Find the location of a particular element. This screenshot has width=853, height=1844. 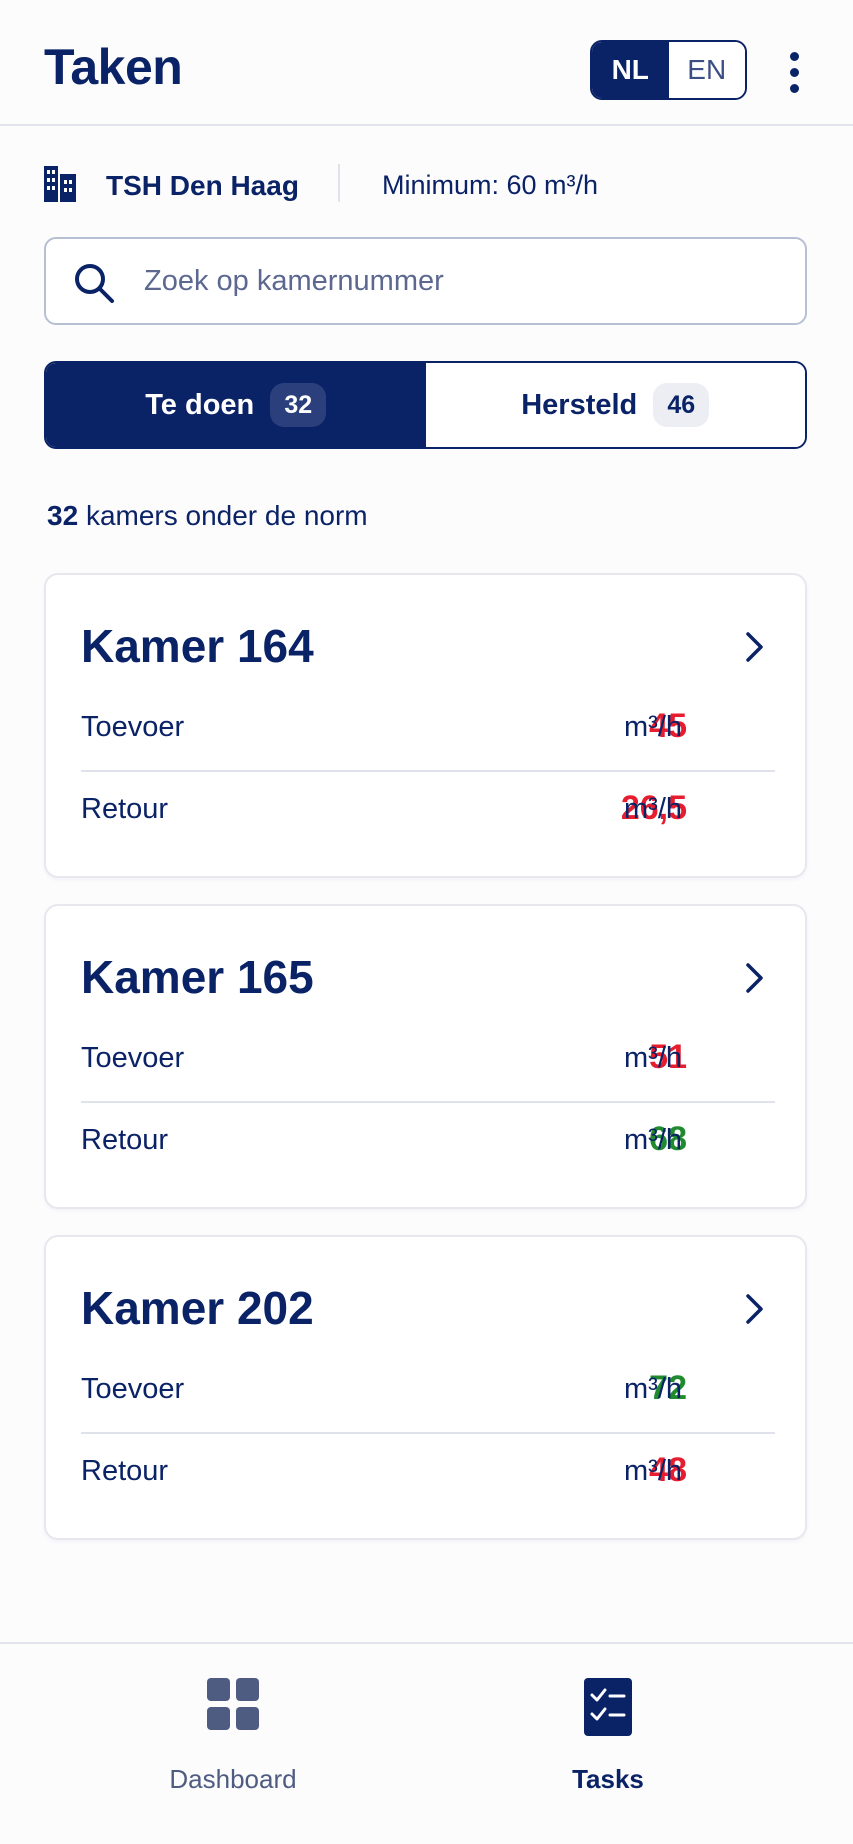

more-vertical-icon is located at coordinates (794, 72).